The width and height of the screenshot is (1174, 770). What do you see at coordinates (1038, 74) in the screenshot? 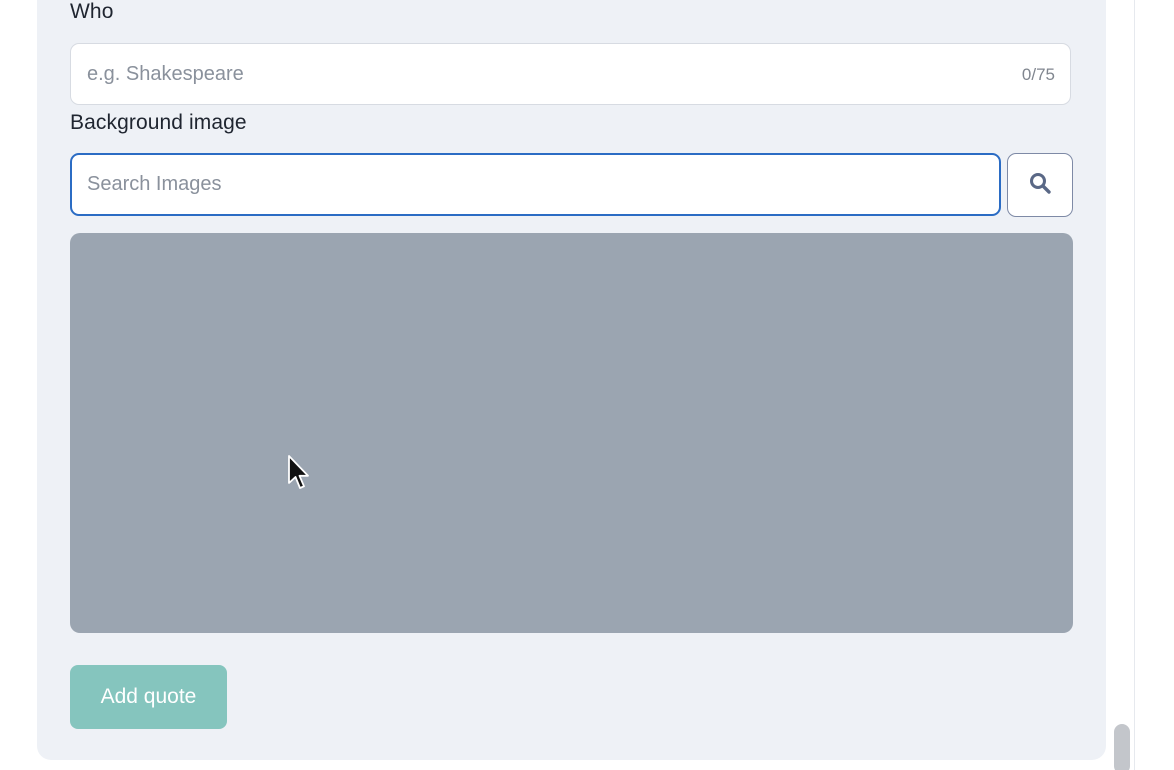
I see `character-counter: 0/75` at bounding box center [1038, 74].